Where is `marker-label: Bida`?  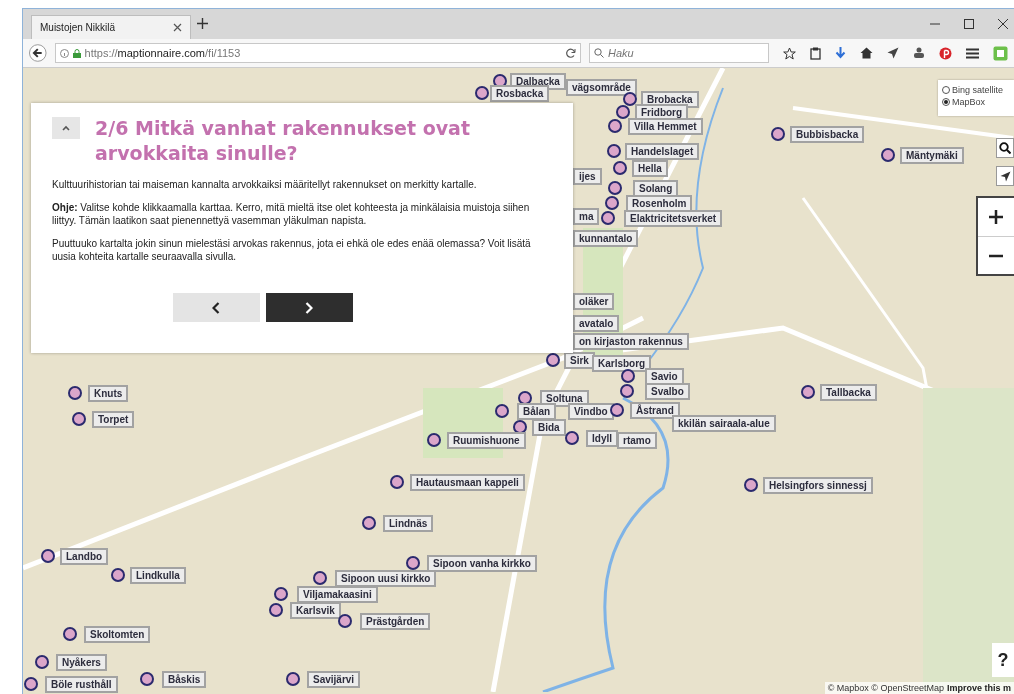
marker-label: Bida is located at coordinates (549, 427).